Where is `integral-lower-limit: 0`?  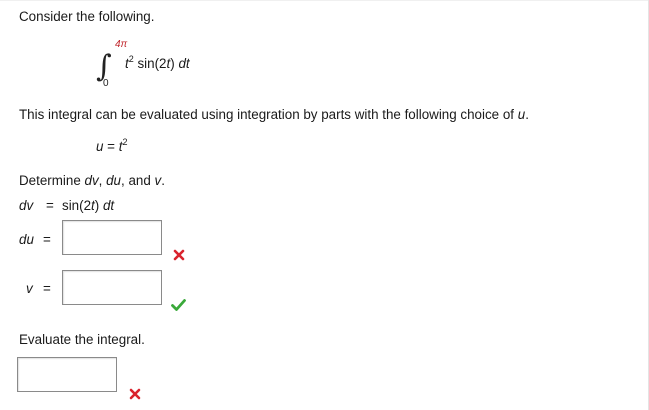 integral-lower-limit: 0 is located at coordinates (106, 83).